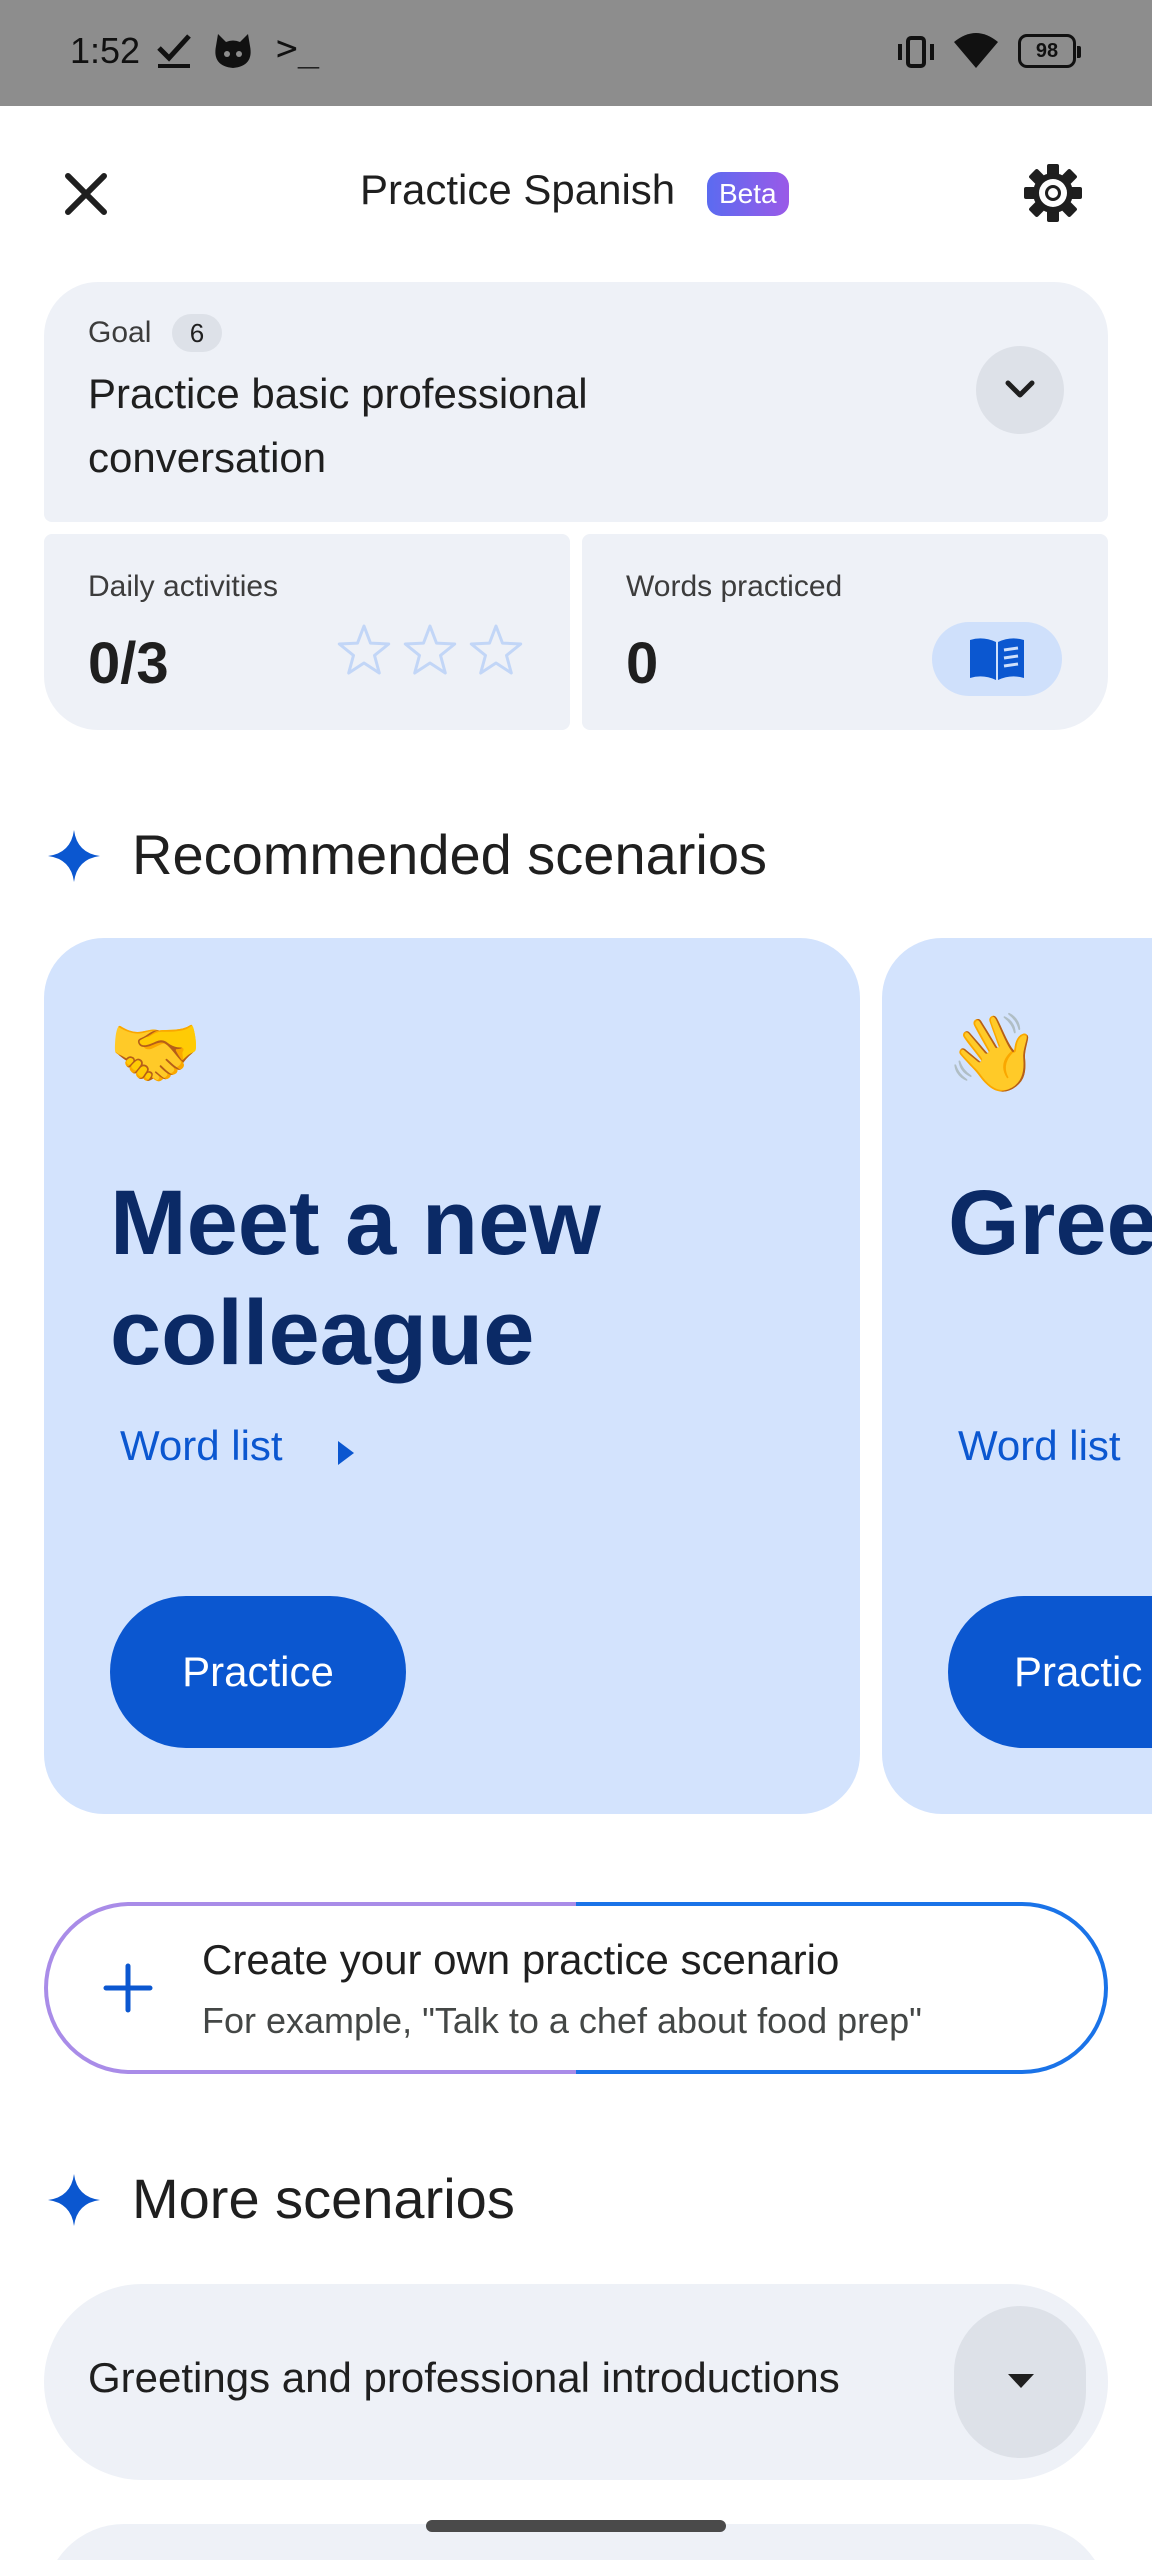 This screenshot has height=2560, width=1152. What do you see at coordinates (120, 332) in the screenshot?
I see `goal-label: Goal` at bounding box center [120, 332].